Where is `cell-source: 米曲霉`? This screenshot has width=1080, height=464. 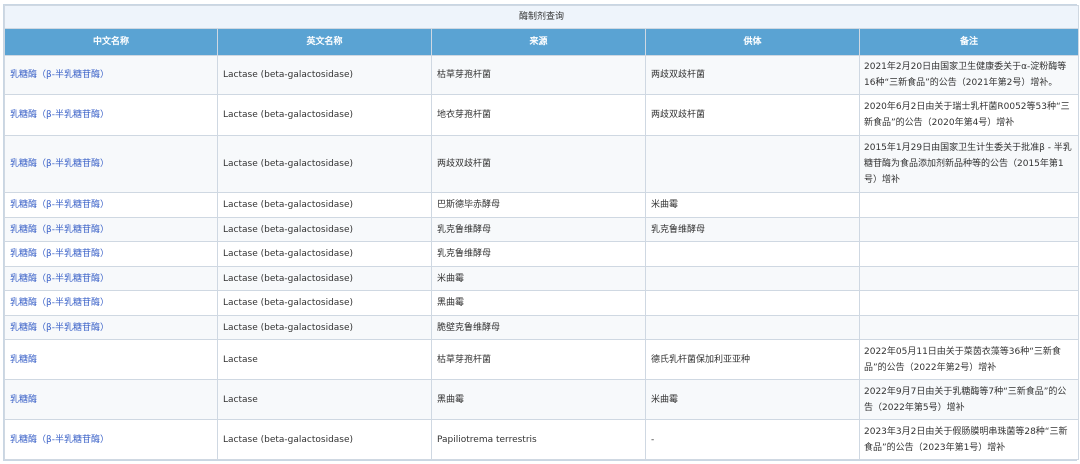 cell-source: 米曲霉 is located at coordinates (538, 278).